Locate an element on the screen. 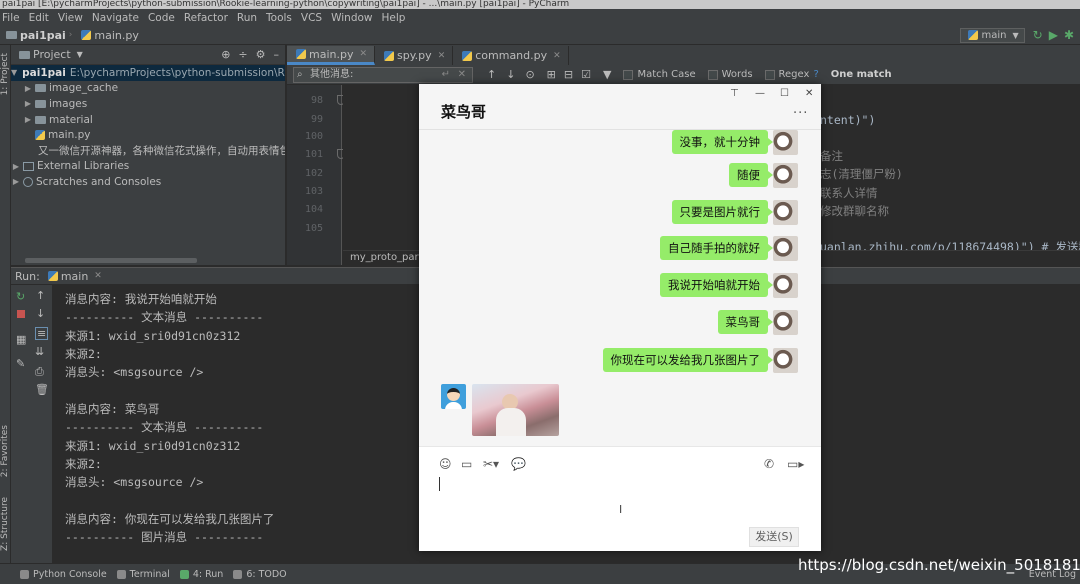  scissors-icon: ✂▾ is located at coordinates (491, 464).